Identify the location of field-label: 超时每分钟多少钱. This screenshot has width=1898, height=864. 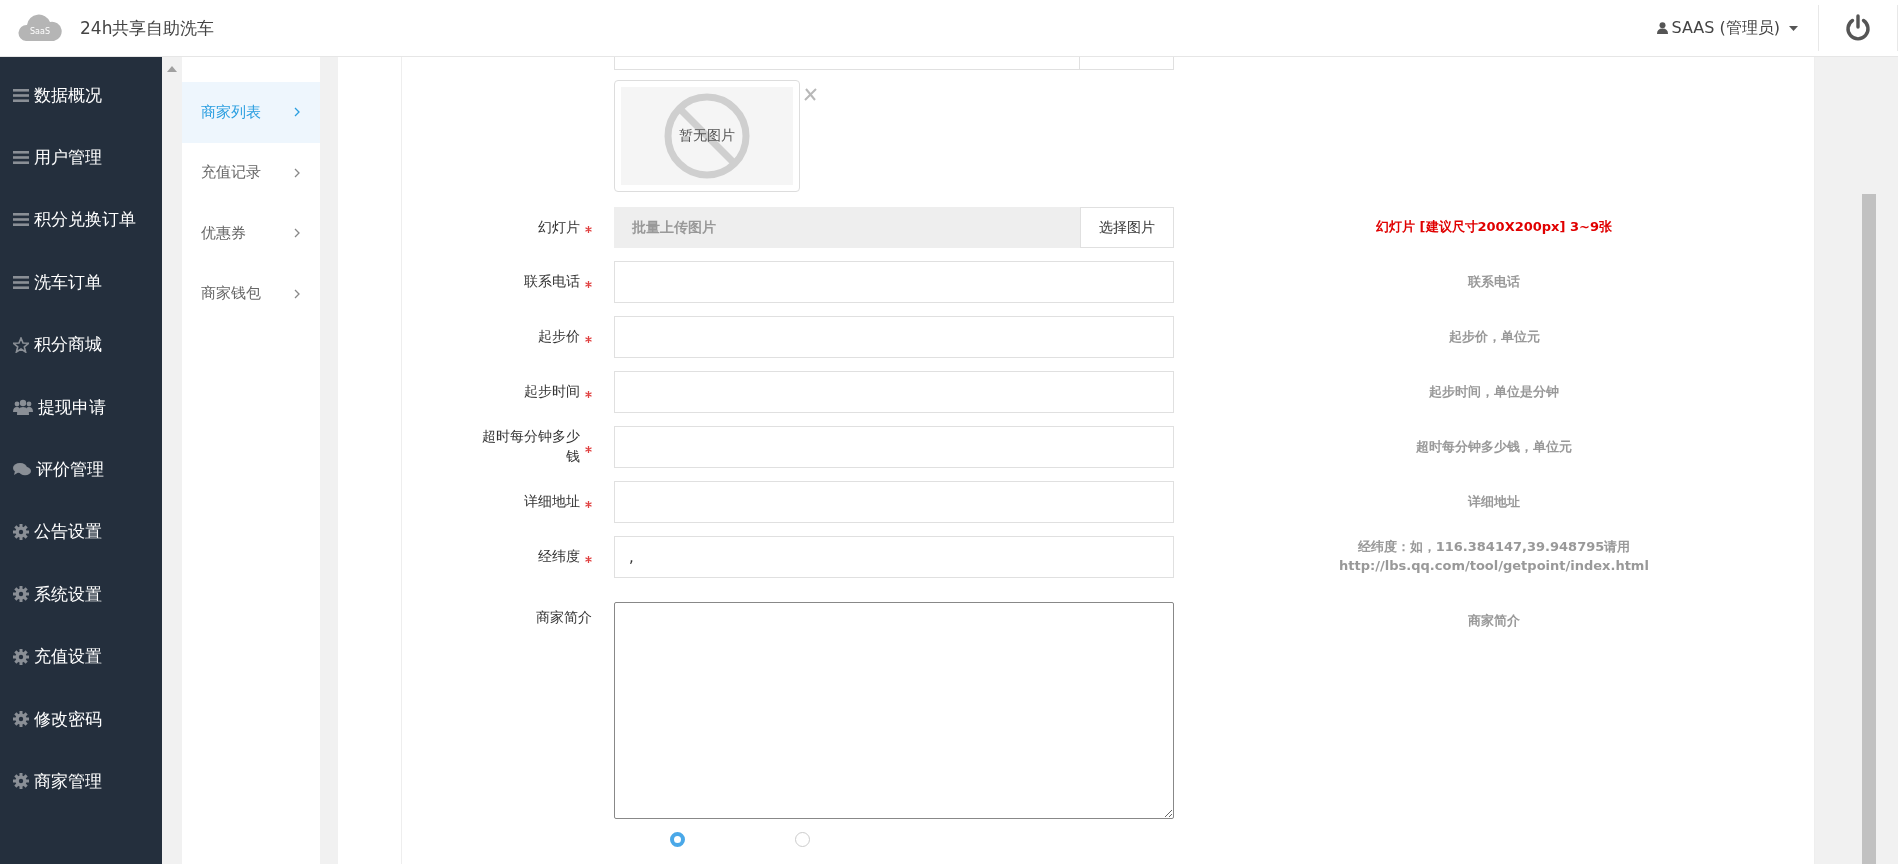
(530, 446).